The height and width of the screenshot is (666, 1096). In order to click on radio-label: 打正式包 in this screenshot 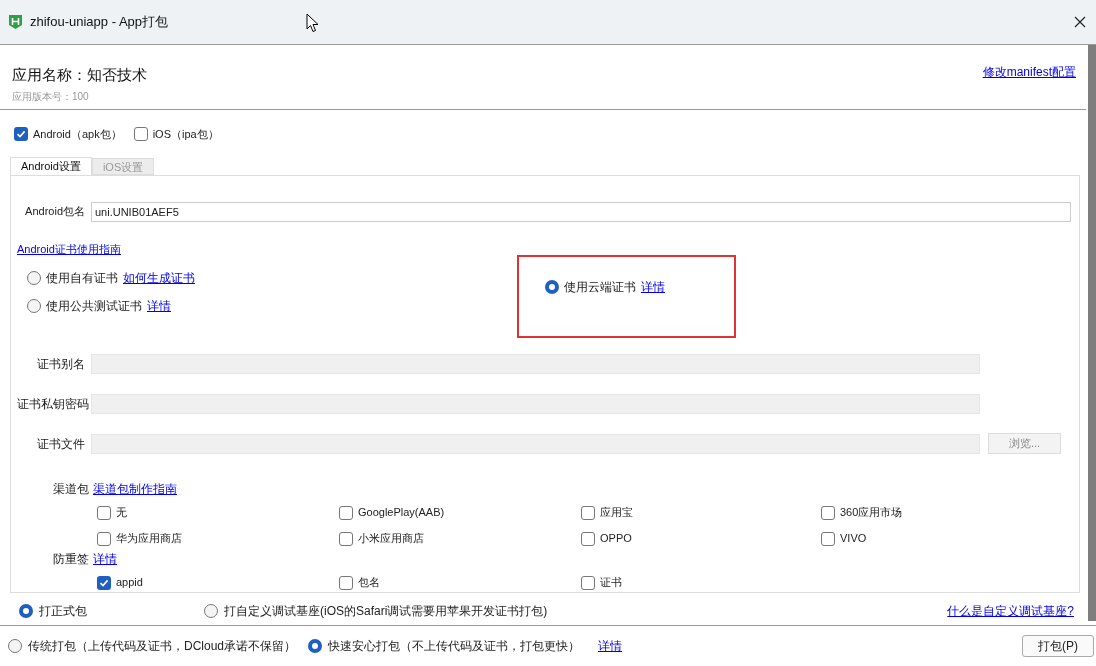, I will do `click(63, 612)`.